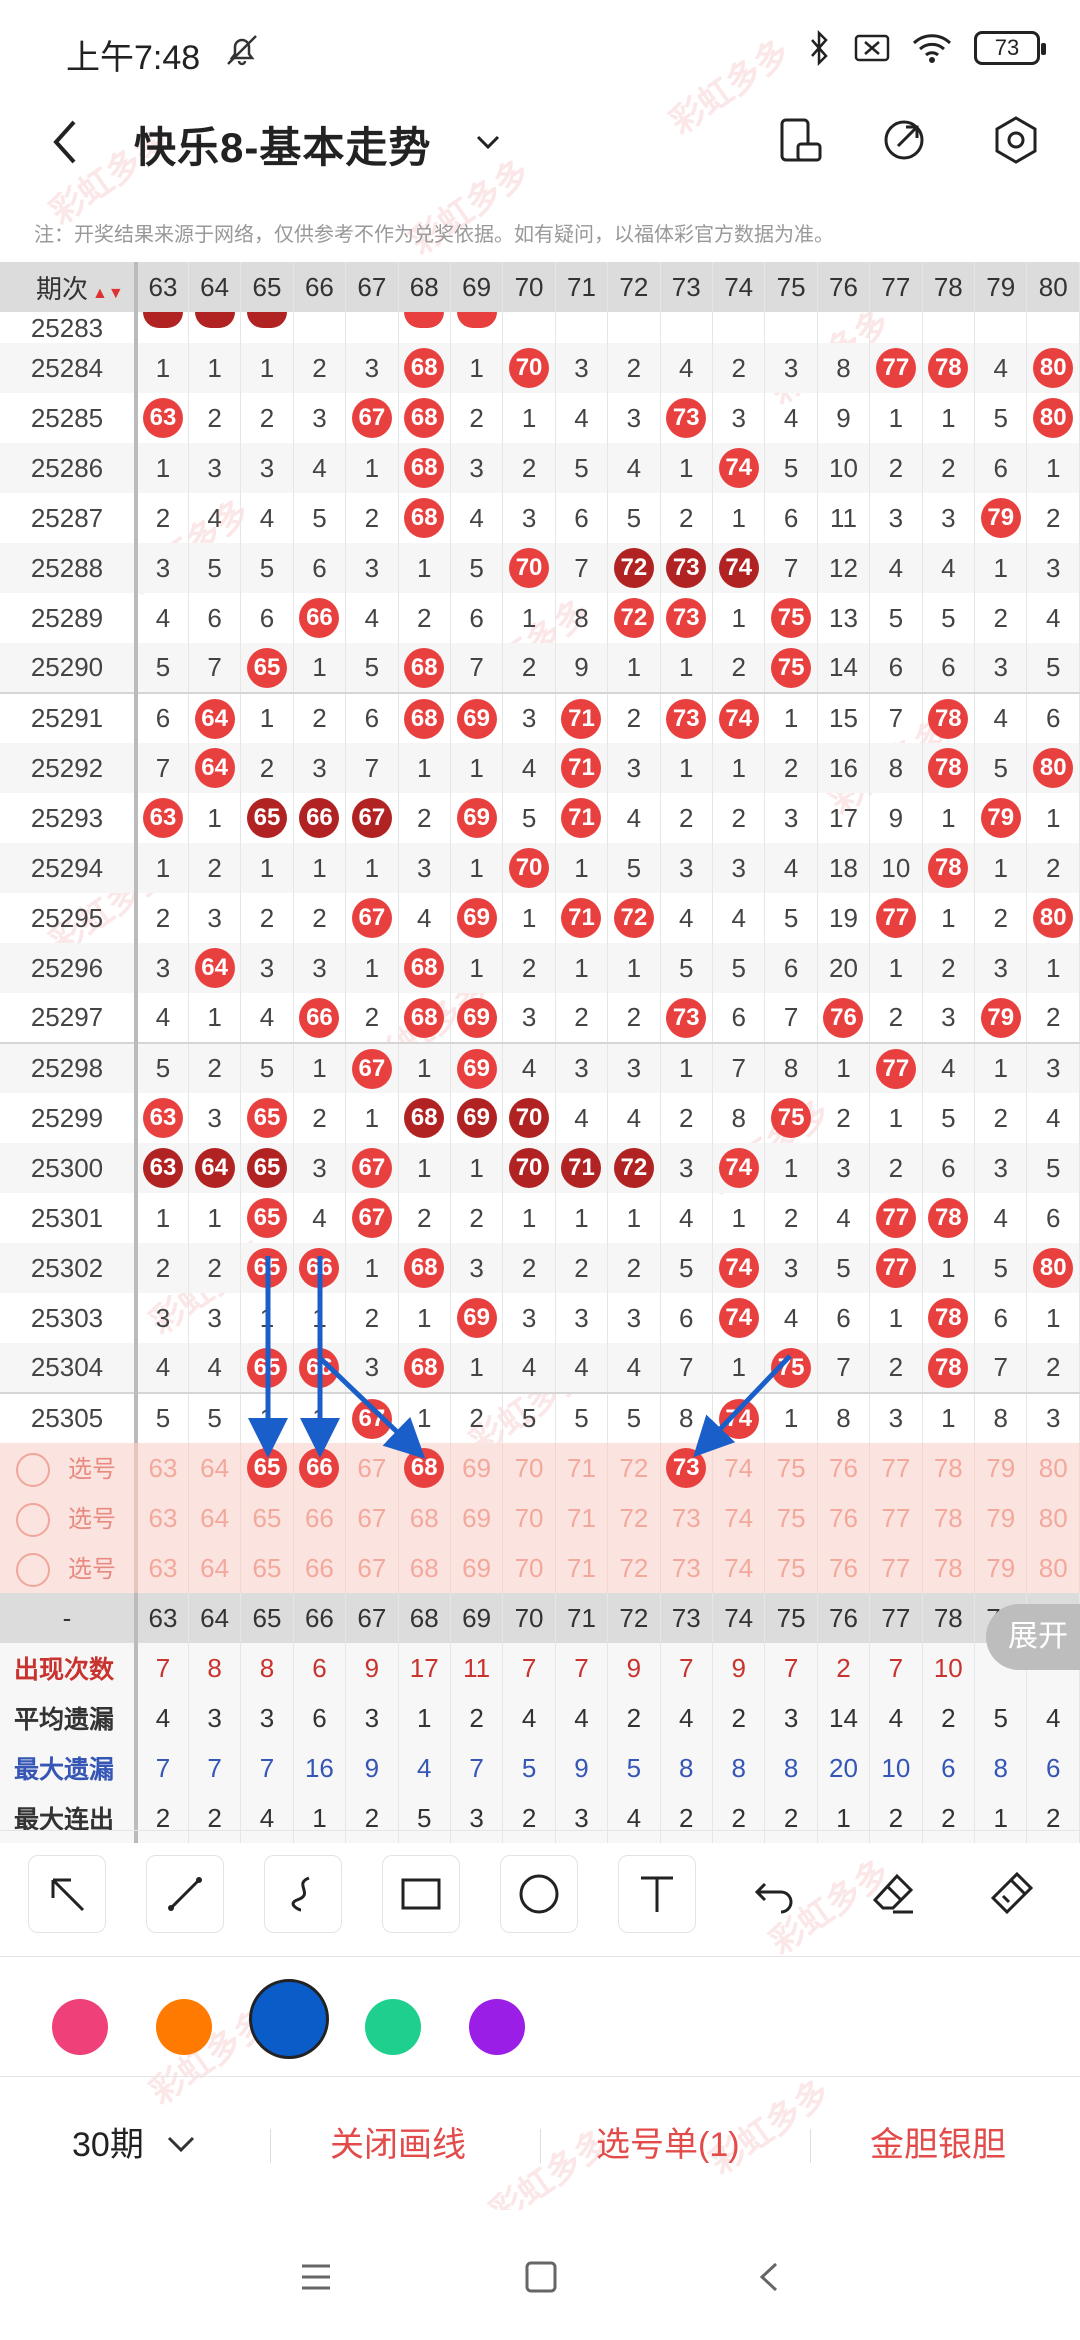  Describe the element at coordinates (67, 1894) in the screenshot. I see `arrow-tool-icon` at that location.